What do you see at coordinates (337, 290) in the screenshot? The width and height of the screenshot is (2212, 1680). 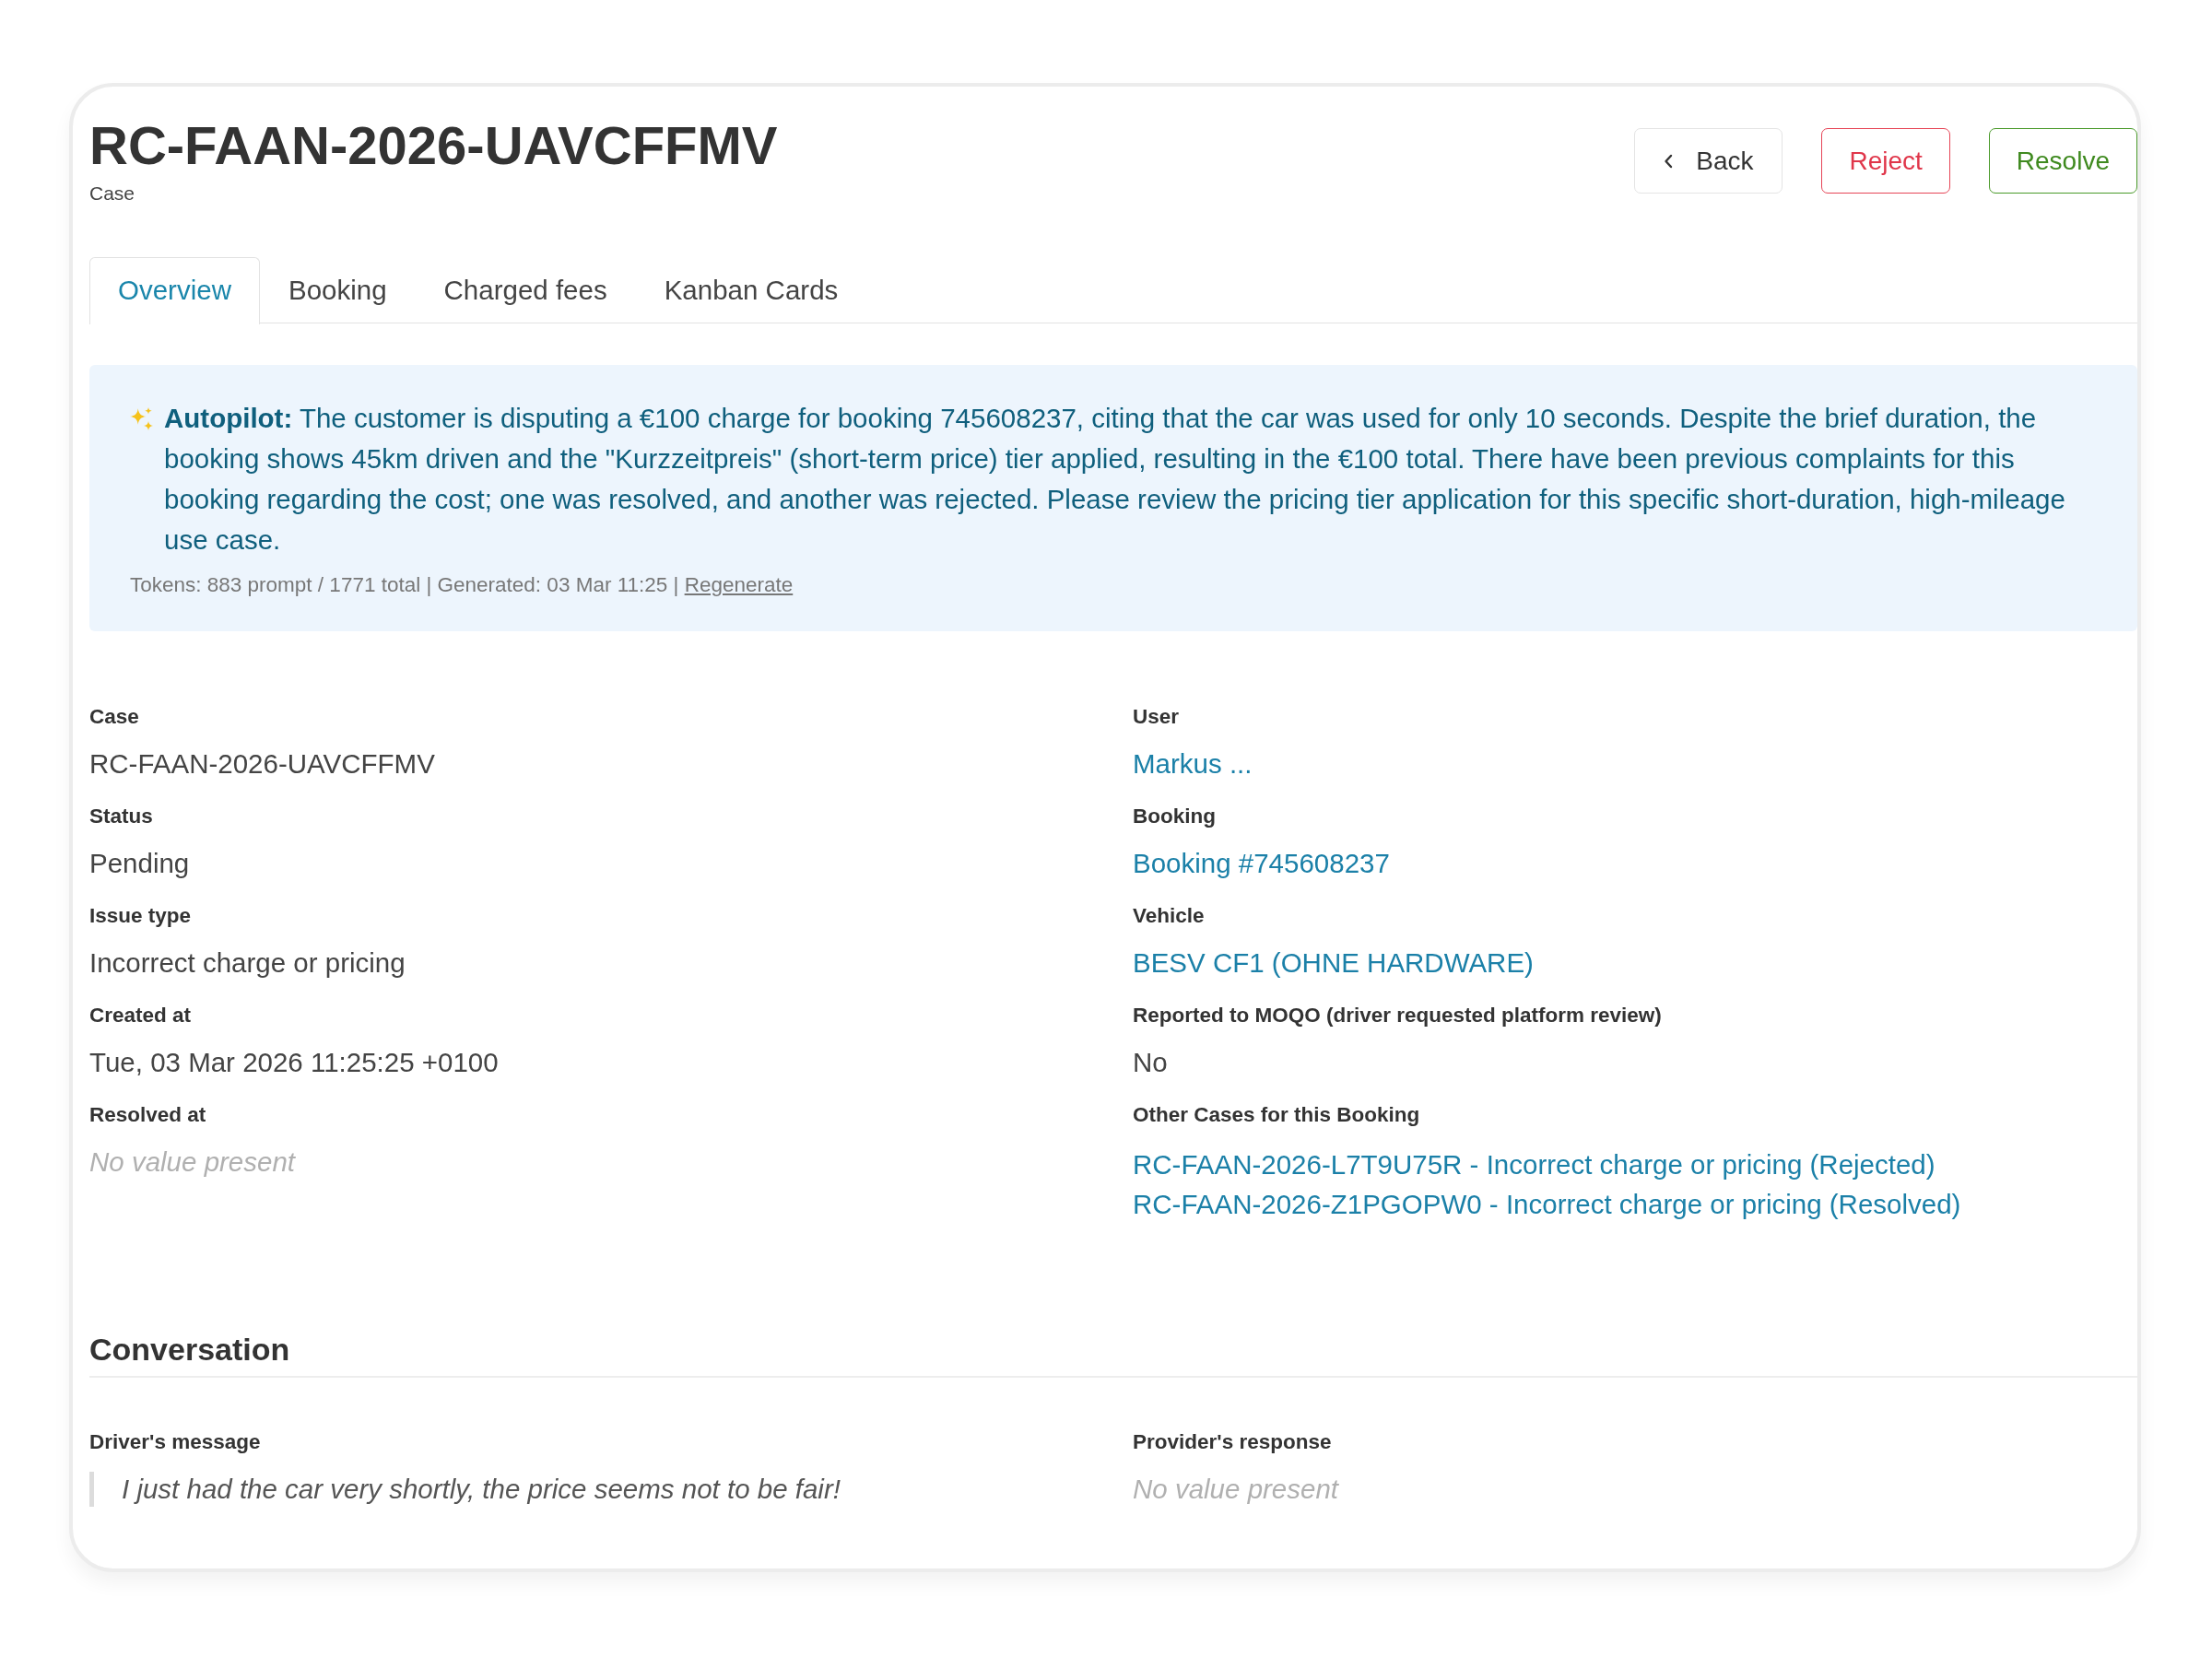 I see `tab: Booking` at bounding box center [337, 290].